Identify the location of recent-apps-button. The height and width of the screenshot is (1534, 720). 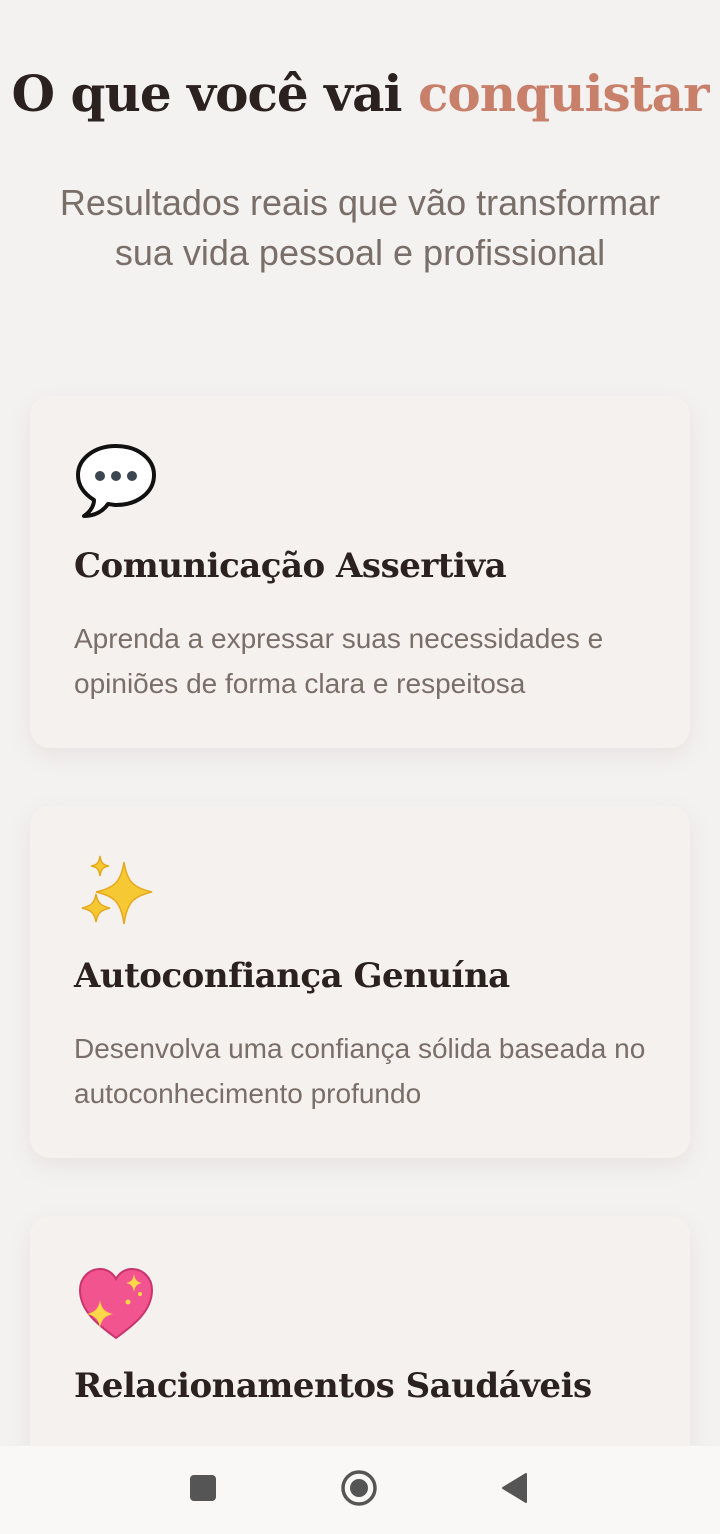
(203, 1490).